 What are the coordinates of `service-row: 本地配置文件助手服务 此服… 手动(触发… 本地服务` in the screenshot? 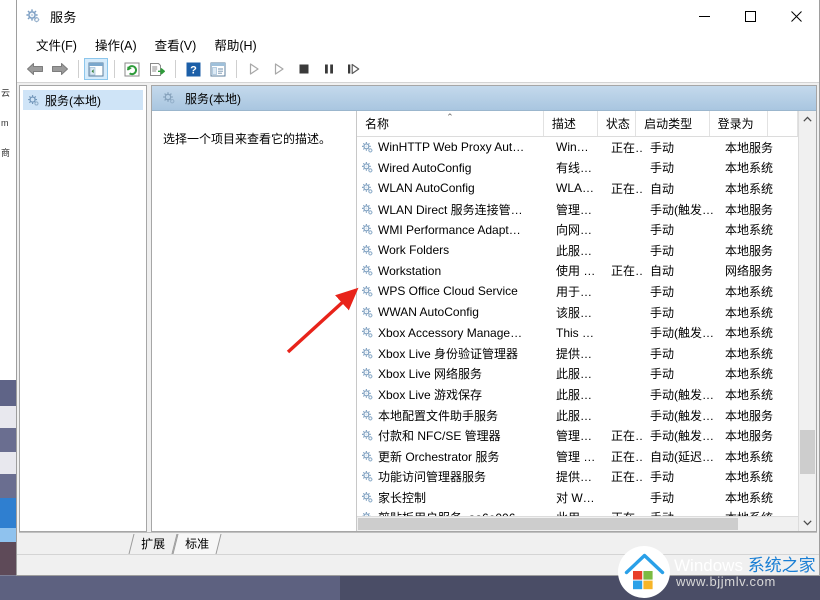 It's located at (577, 415).